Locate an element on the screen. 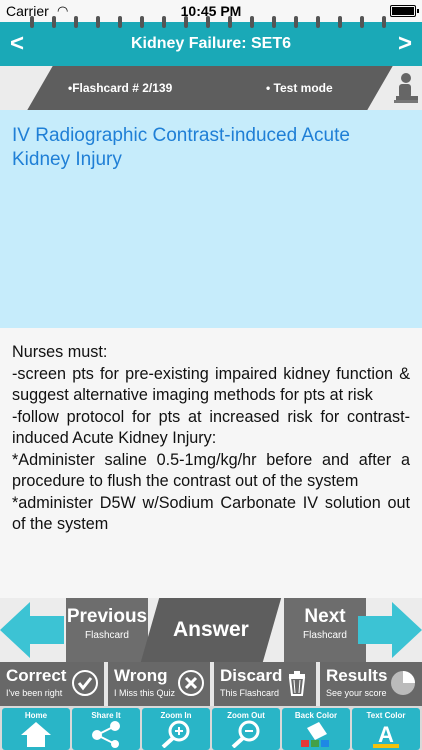  answer-label: Answer is located at coordinates (211, 629).